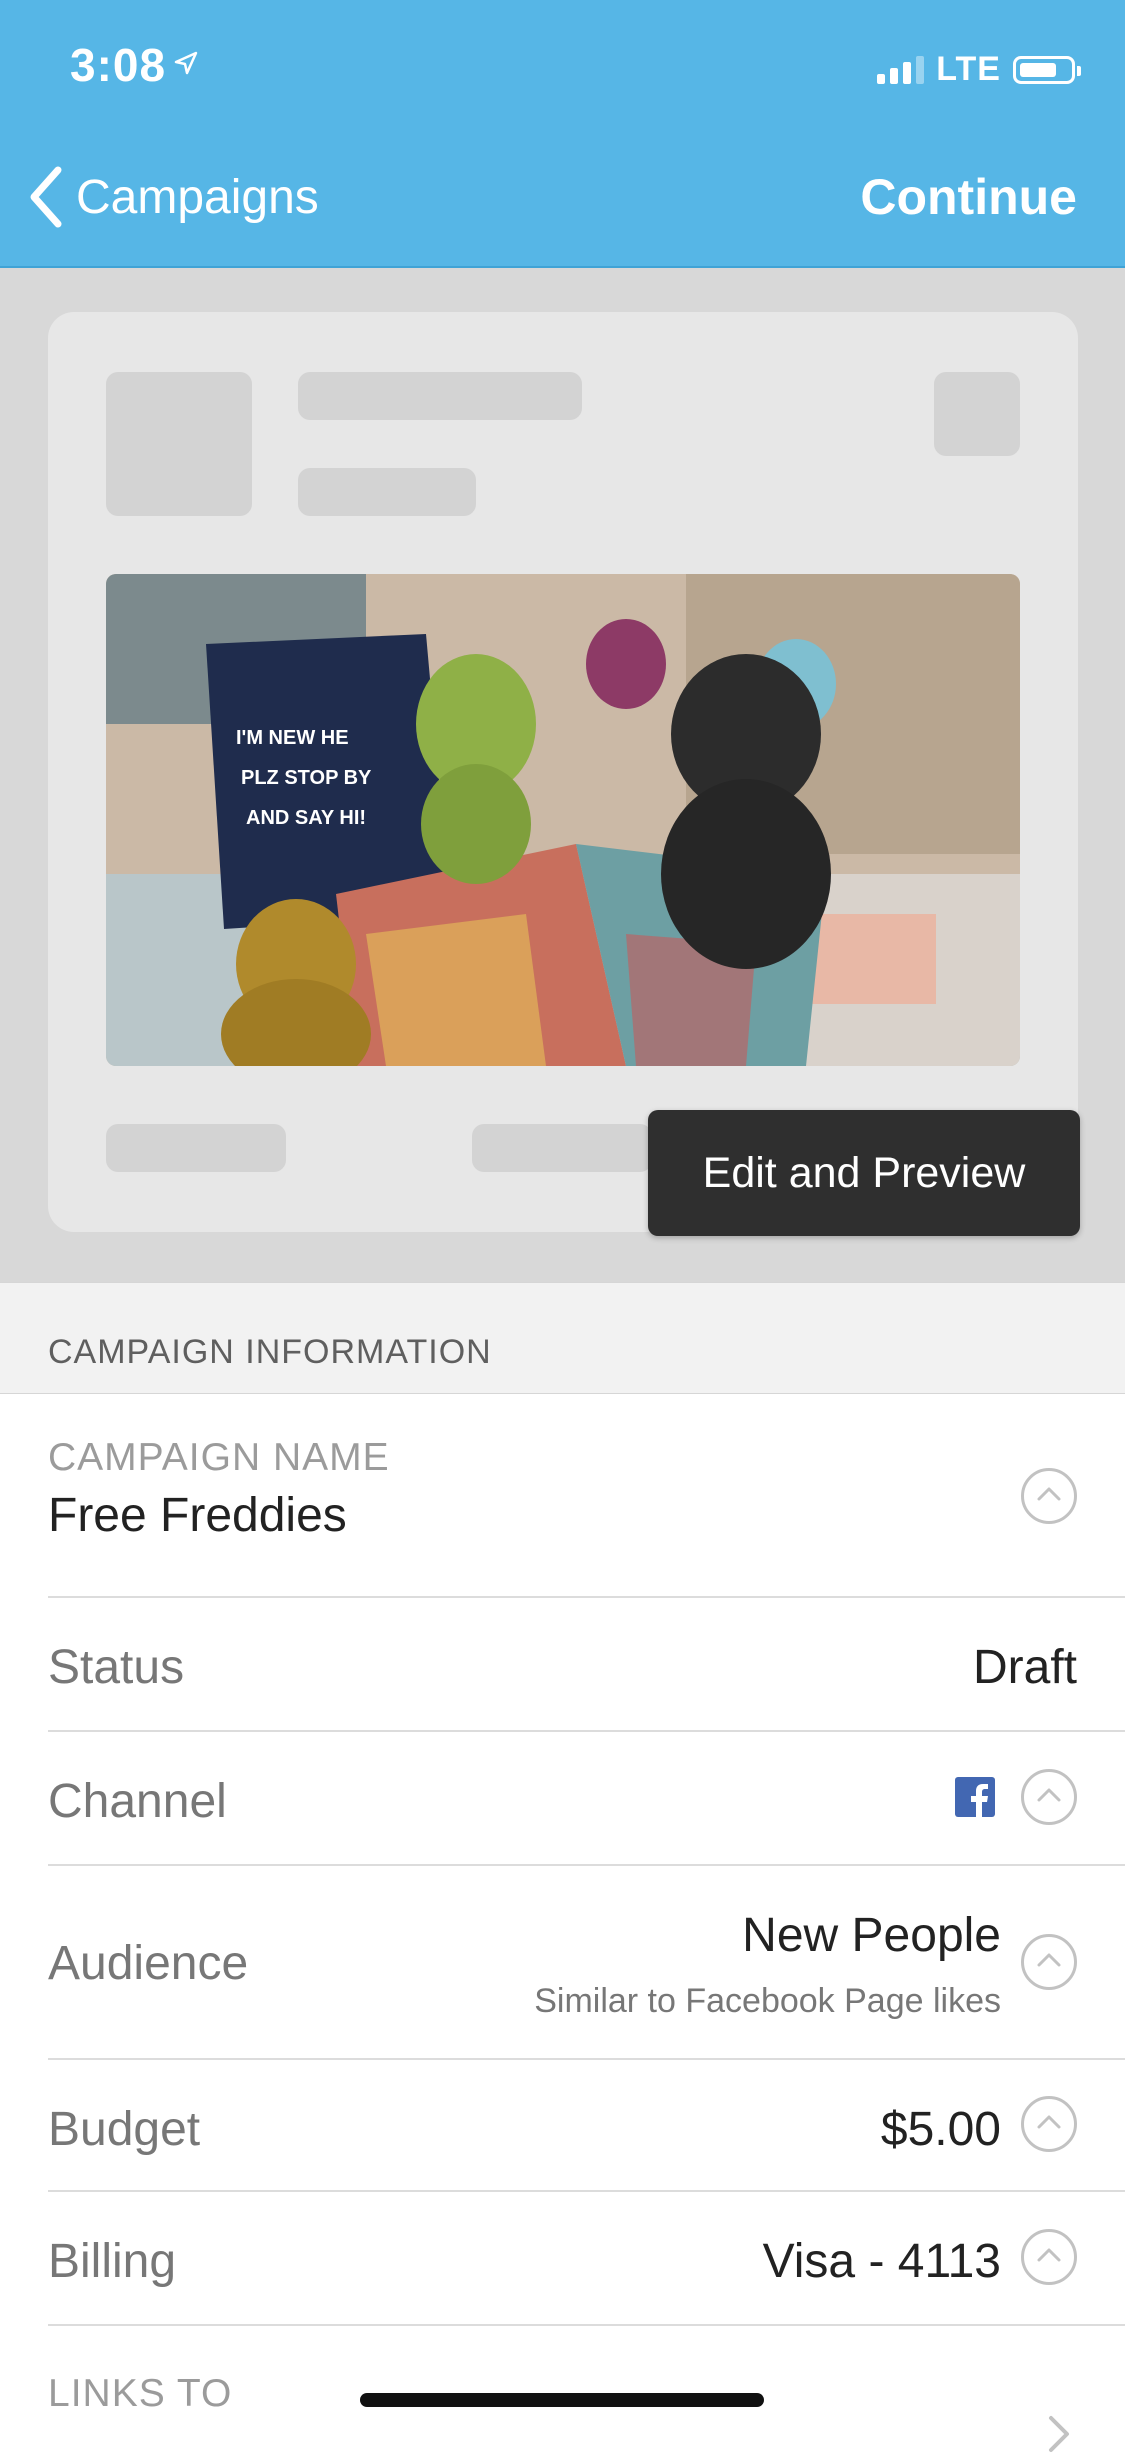 The height and width of the screenshot is (2454, 1125). Describe the element at coordinates (148, 1963) in the screenshot. I see `audience-label: Audience` at that location.